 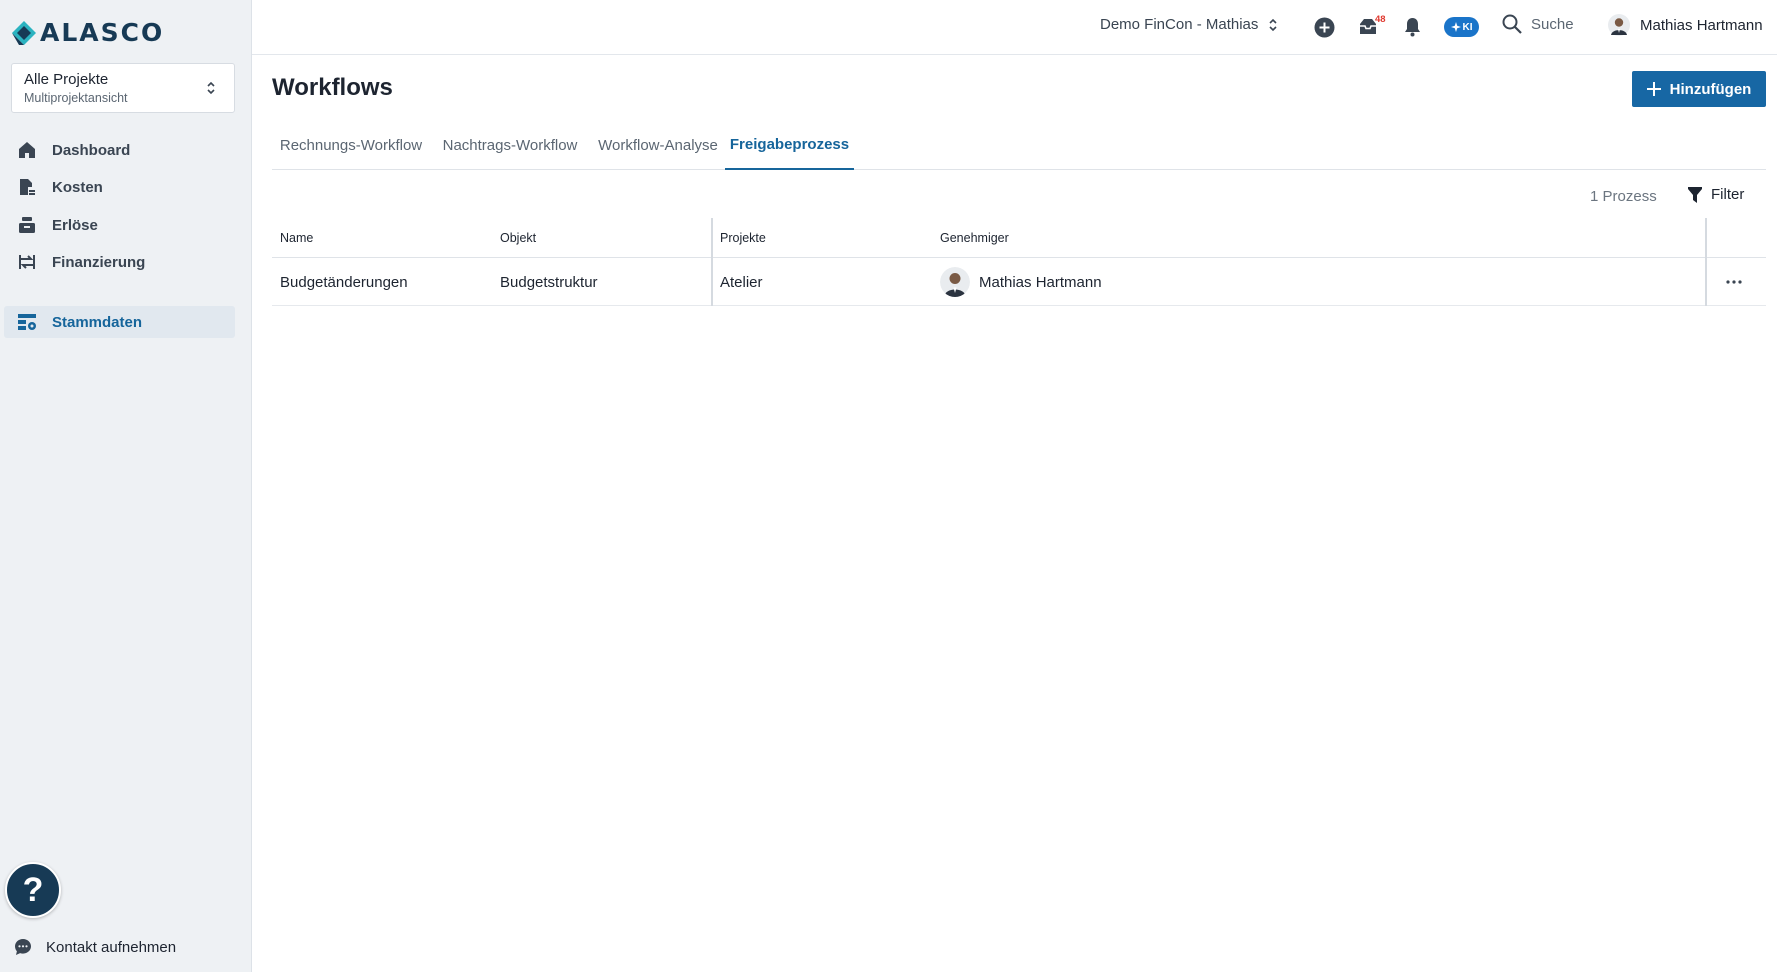 What do you see at coordinates (1653, 89) in the screenshot?
I see `plus-icon` at bounding box center [1653, 89].